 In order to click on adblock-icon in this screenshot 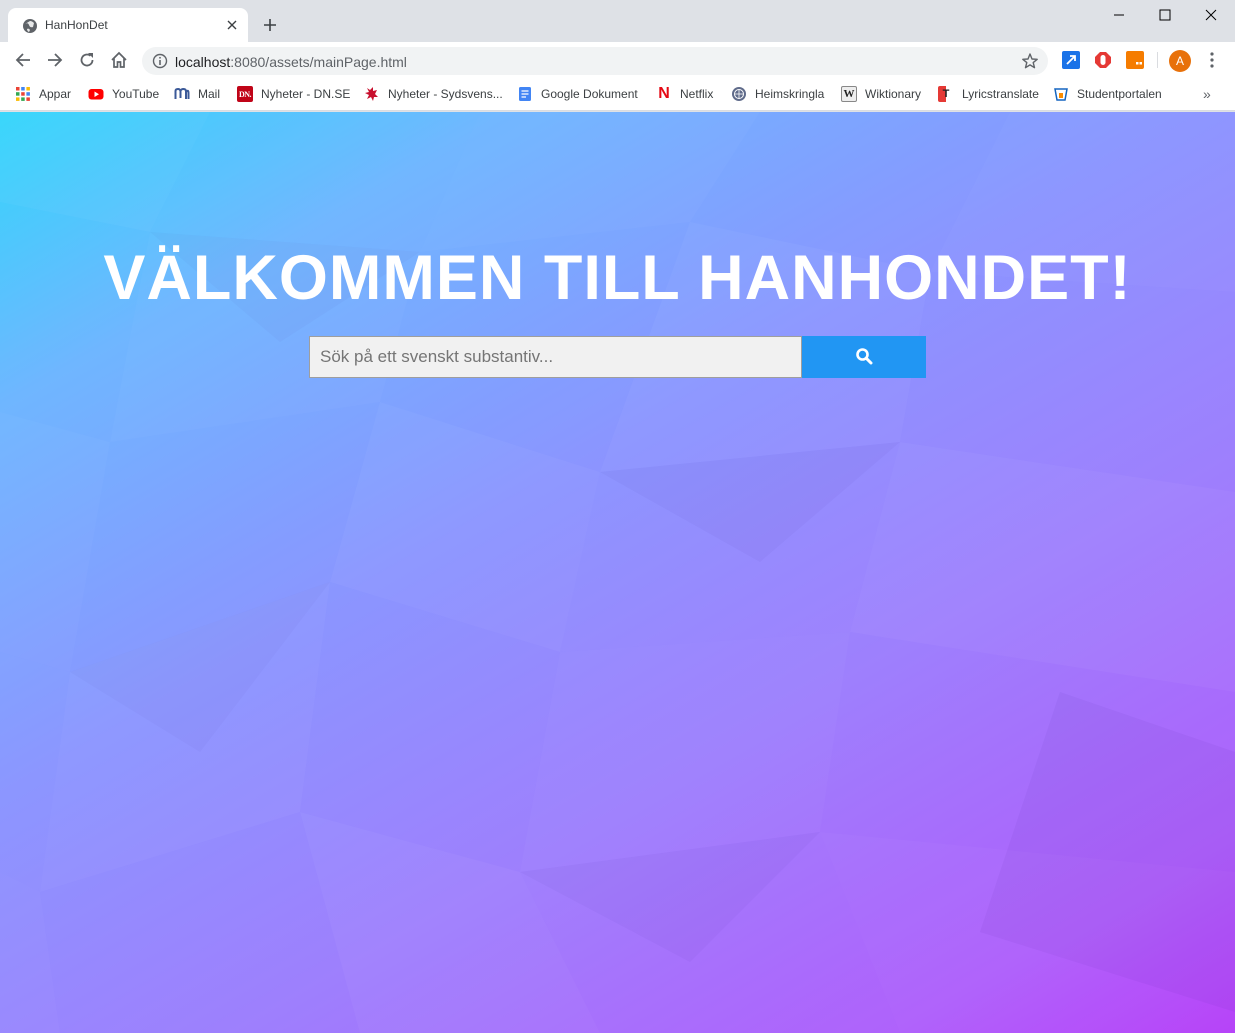, I will do `click(1103, 60)`.